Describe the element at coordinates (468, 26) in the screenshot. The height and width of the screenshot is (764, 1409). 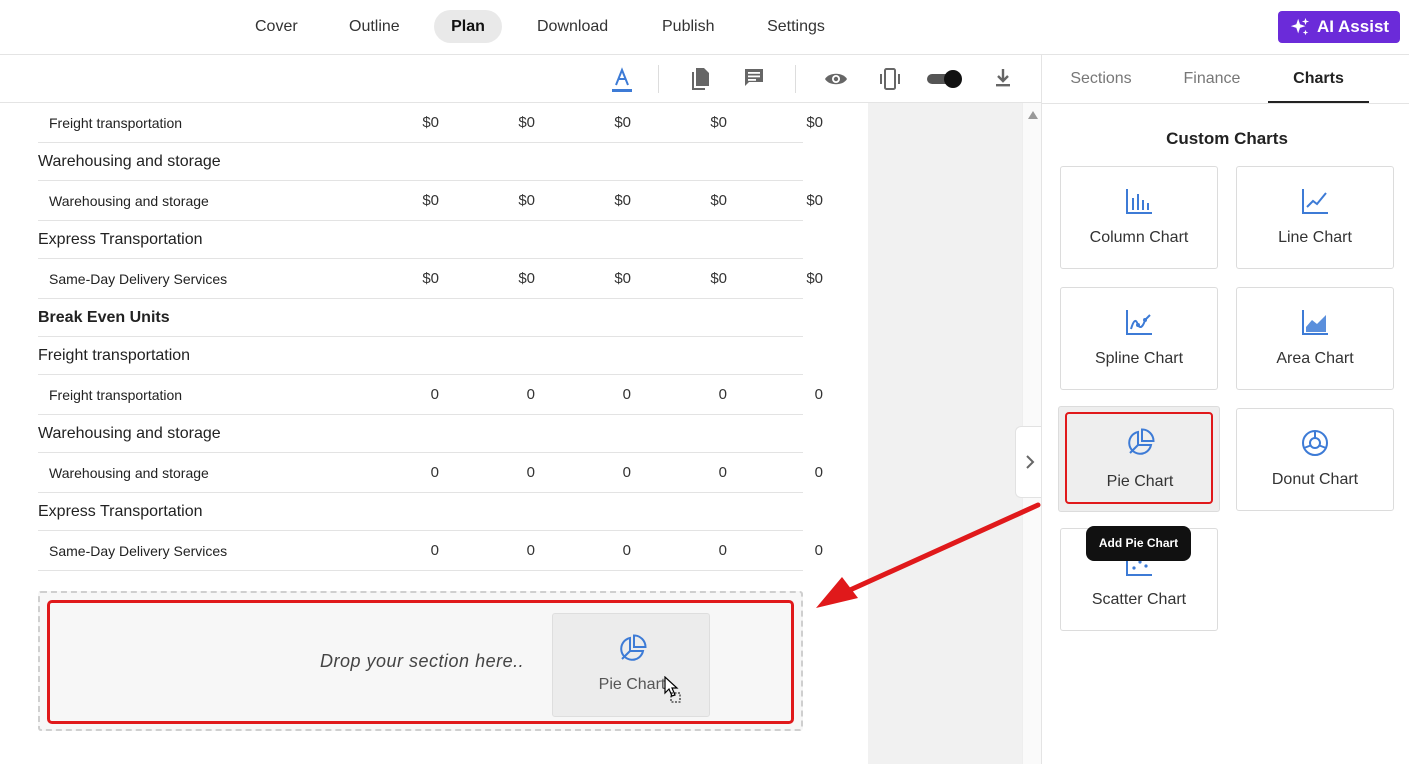
I see `tab-plan: Plan` at that location.